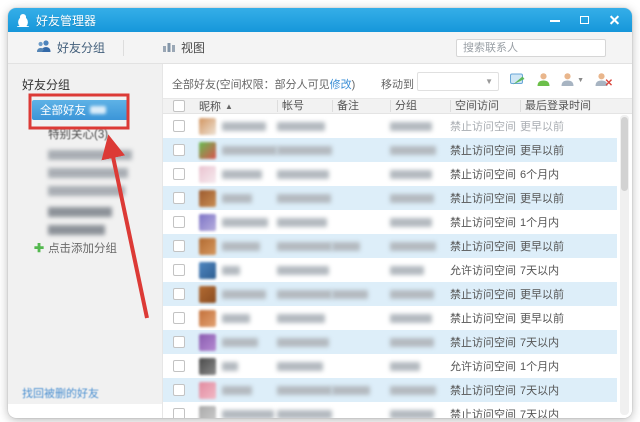 This screenshot has width=640, height=422. Describe the element at coordinates (542, 247) in the screenshot. I see `last-login: 更早以前` at that location.